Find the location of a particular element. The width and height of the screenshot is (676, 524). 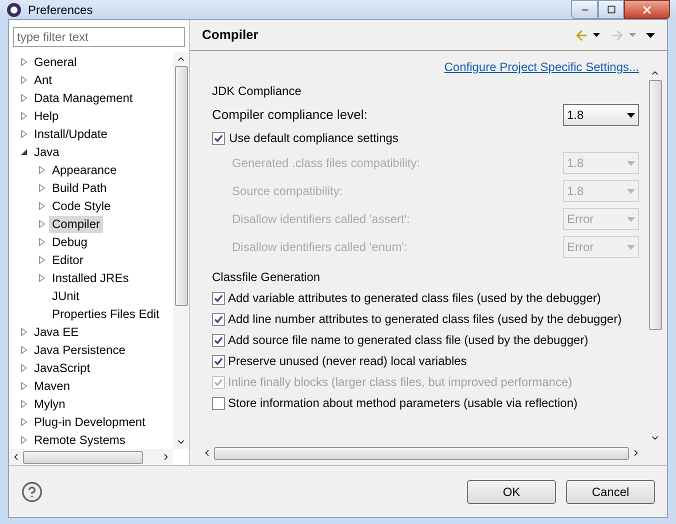

vertical-scrollbar is located at coordinates (181, 250).